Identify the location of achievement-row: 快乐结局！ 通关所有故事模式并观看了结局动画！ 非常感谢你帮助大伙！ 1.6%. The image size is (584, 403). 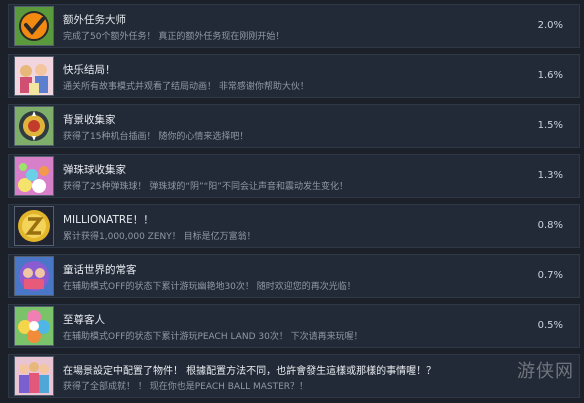
(294, 76).